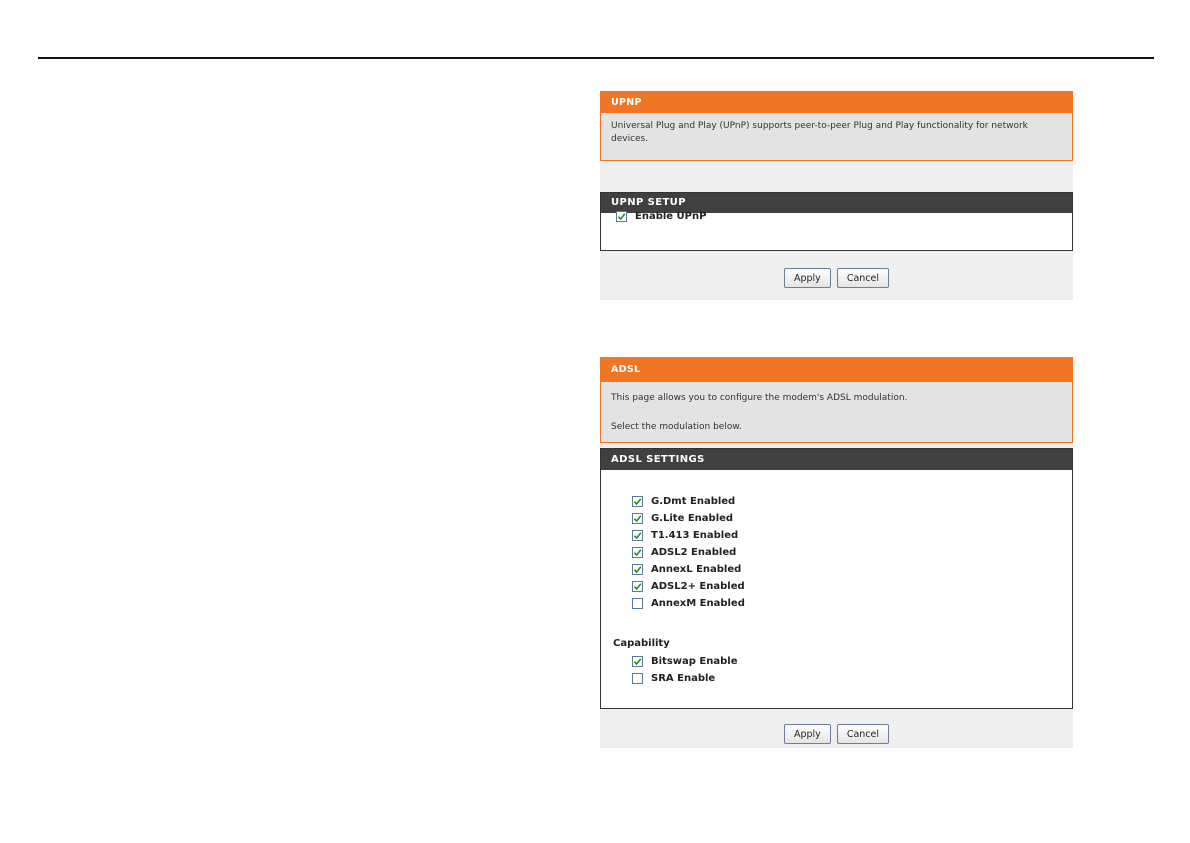 The image size is (1190, 843). I want to click on modulation-option-gdmt: G.Dmt Enabled, so click(683, 501).